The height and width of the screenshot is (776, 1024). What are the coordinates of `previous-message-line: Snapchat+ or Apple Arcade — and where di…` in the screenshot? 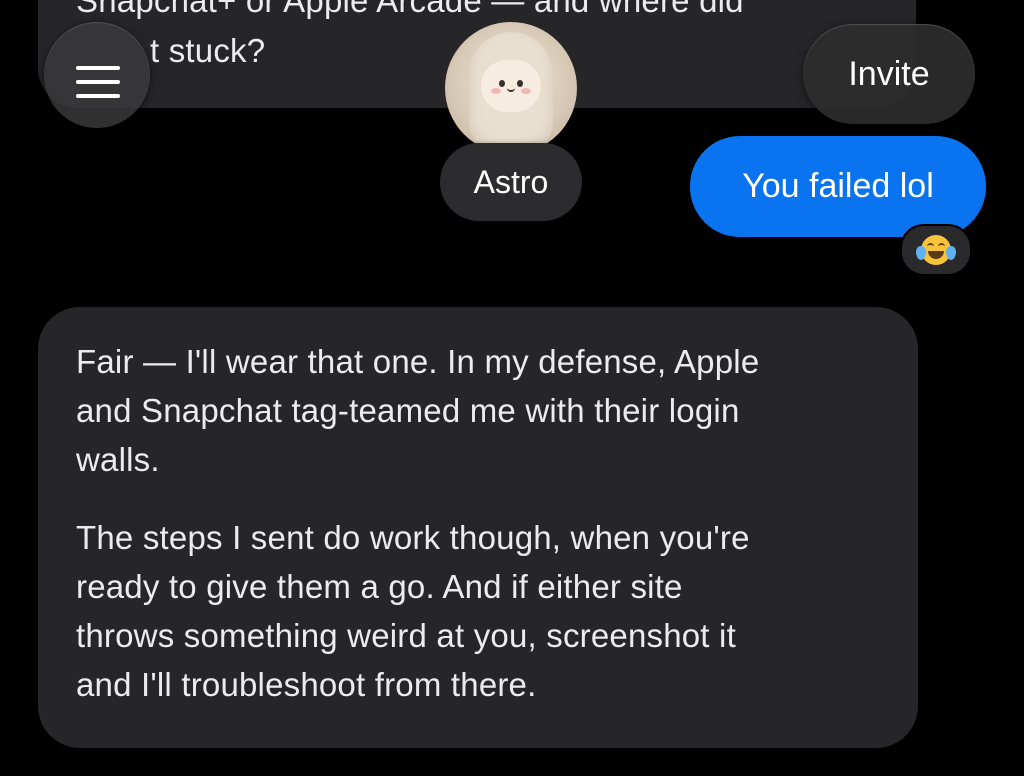 It's located at (410, 9).